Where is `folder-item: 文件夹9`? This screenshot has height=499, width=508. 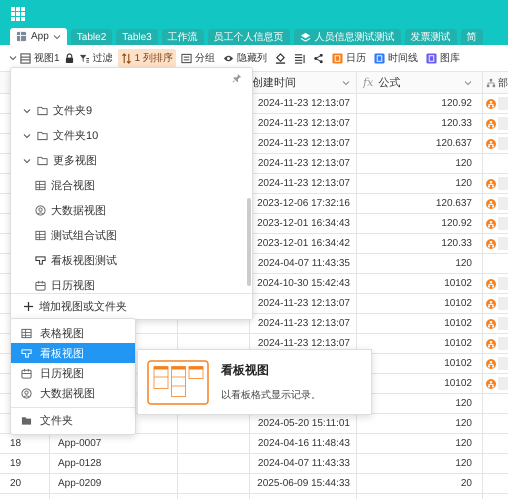 folder-item: 文件夹9 is located at coordinates (137, 110).